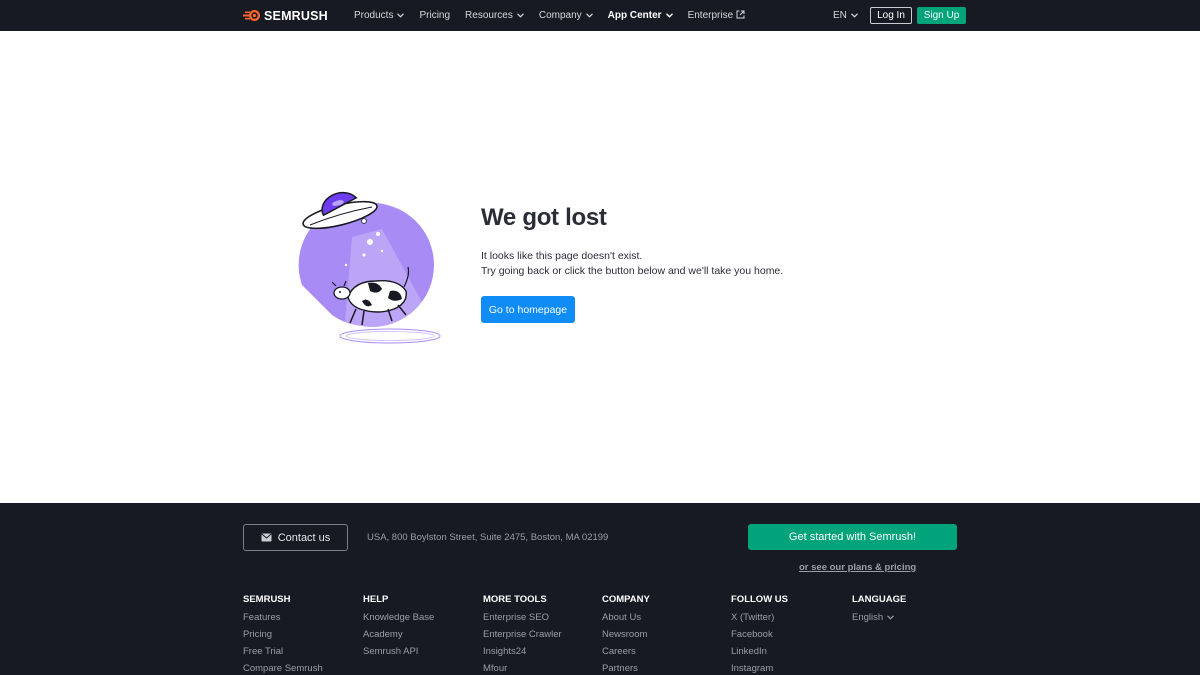 The width and height of the screenshot is (1200, 675). Describe the element at coordinates (376, 599) in the screenshot. I see `footer-column-title: HELP` at that location.